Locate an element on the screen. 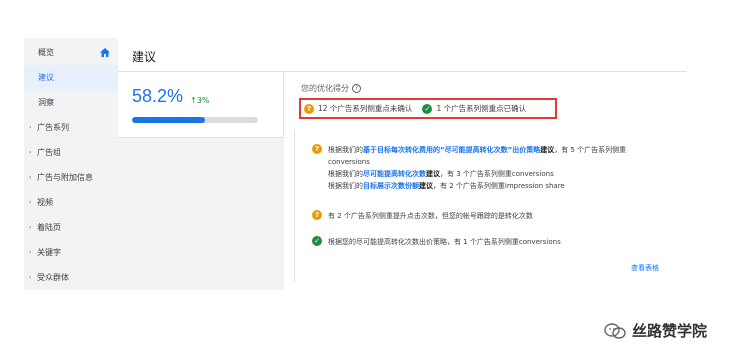 Image resolution: width=733 pixels, height=364 pixels. sidebar-item: › 广告与附加信息 is located at coordinates (71, 177).